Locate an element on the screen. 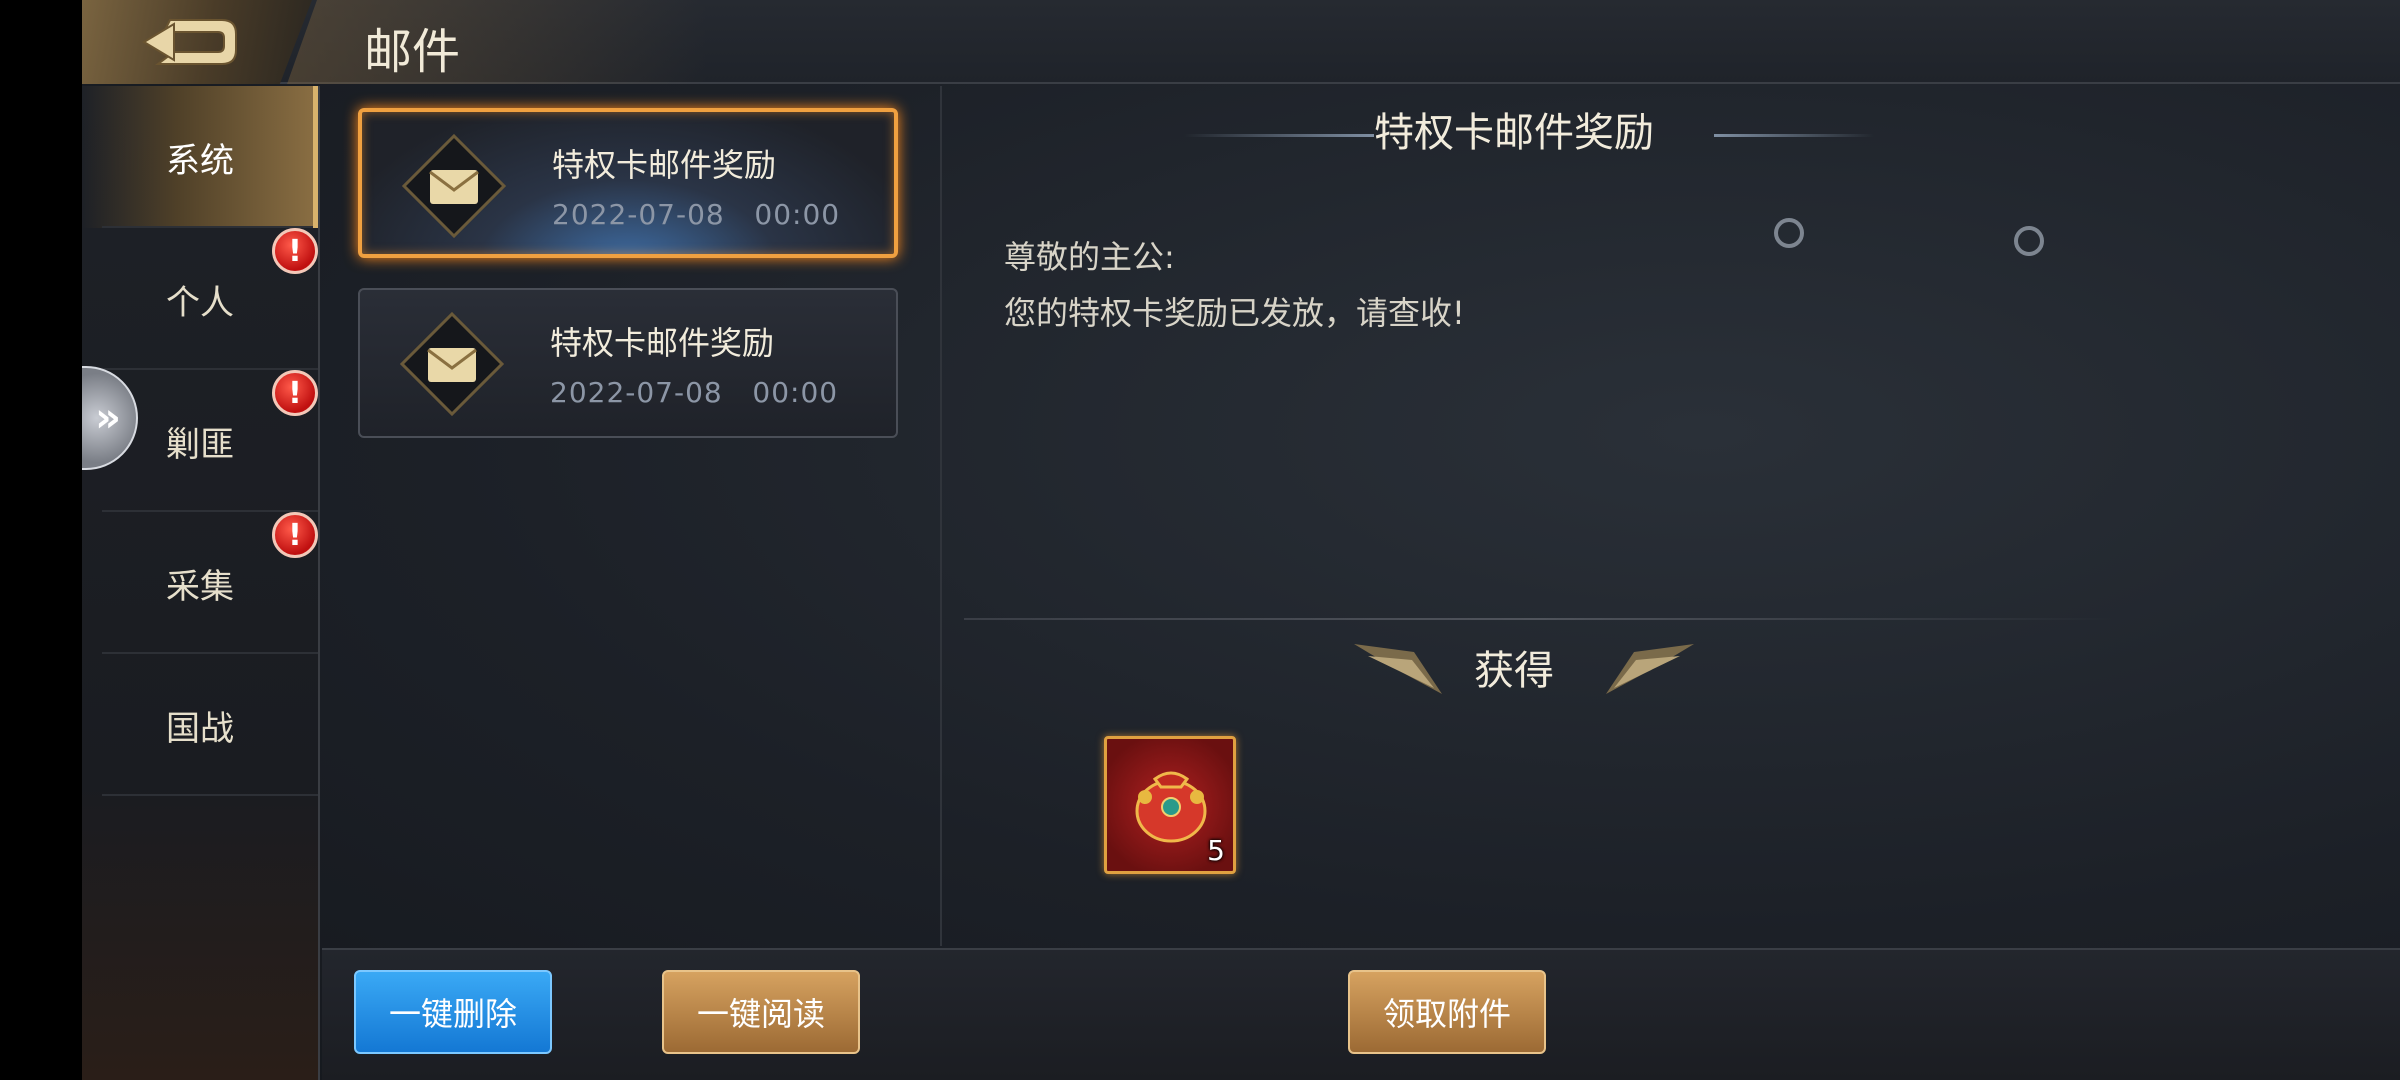 The image size is (2400, 1080). read-all-button: 一键阅读 is located at coordinates (761, 1012).